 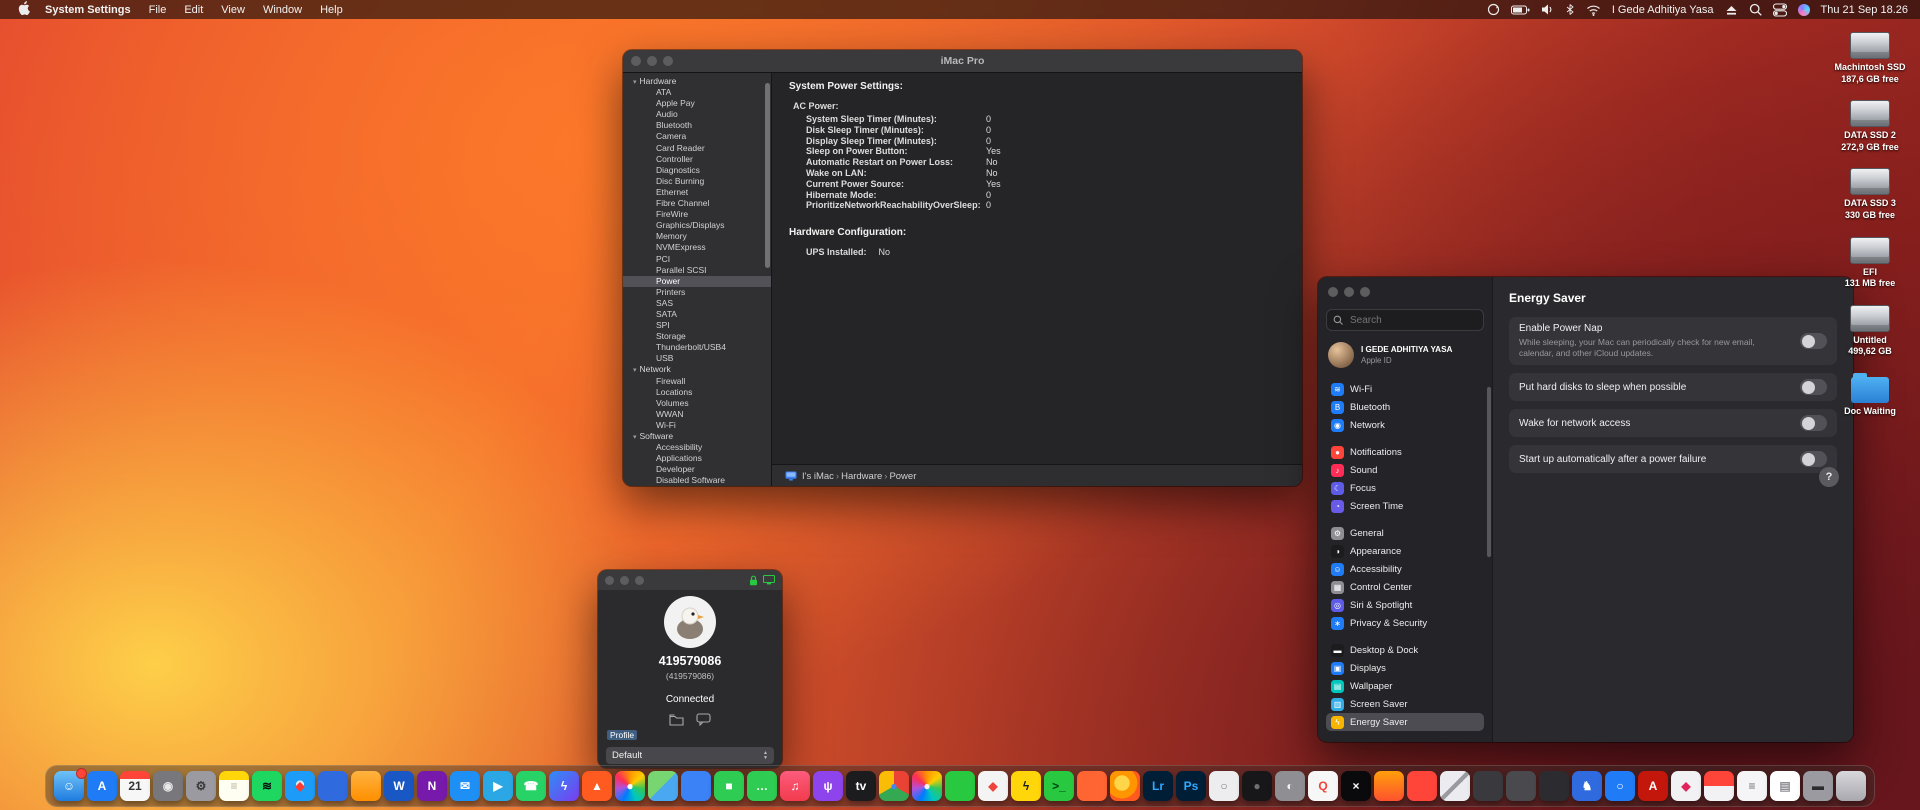 What do you see at coordinates (624, 580) in the screenshot?
I see `minimize-button` at bounding box center [624, 580].